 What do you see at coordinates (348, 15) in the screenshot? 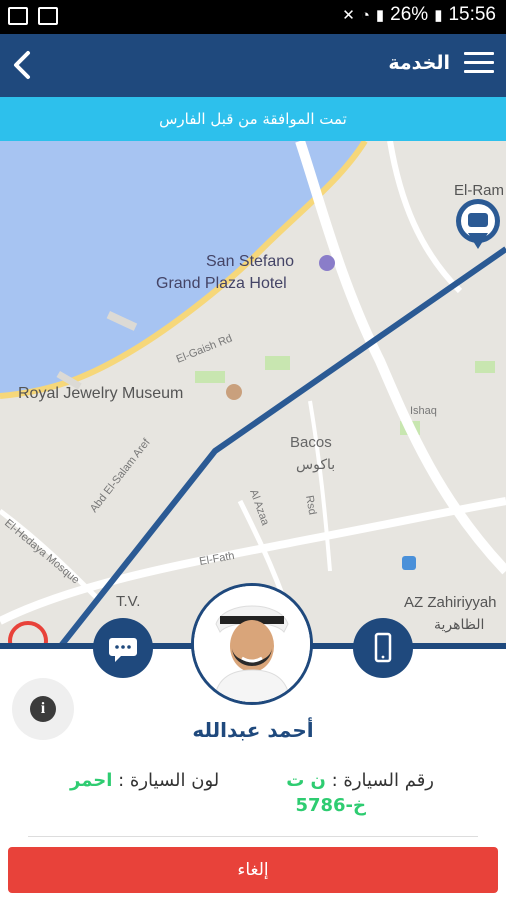
I see `mute-icon: ✕` at bounding box center [348, 15].